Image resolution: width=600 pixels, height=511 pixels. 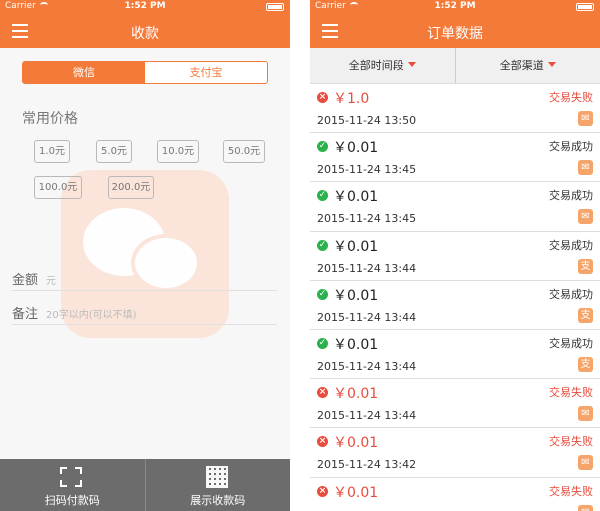 I want to click on page-title: 订单数据, so click(x=455, y=34).